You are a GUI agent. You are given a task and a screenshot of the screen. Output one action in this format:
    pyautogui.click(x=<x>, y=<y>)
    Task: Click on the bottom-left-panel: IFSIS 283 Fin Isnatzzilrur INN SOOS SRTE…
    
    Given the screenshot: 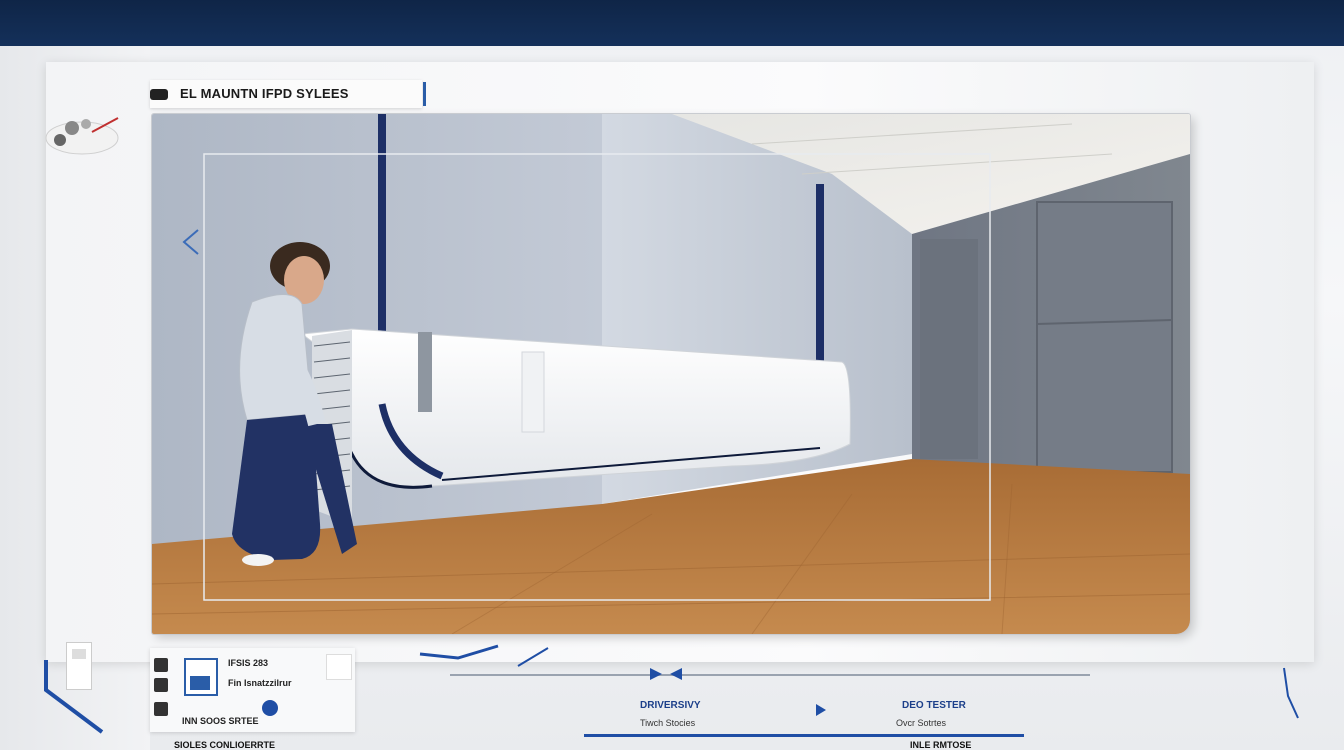 What is the action you would take?
    pyautogui.click(x=252, y=690)
    